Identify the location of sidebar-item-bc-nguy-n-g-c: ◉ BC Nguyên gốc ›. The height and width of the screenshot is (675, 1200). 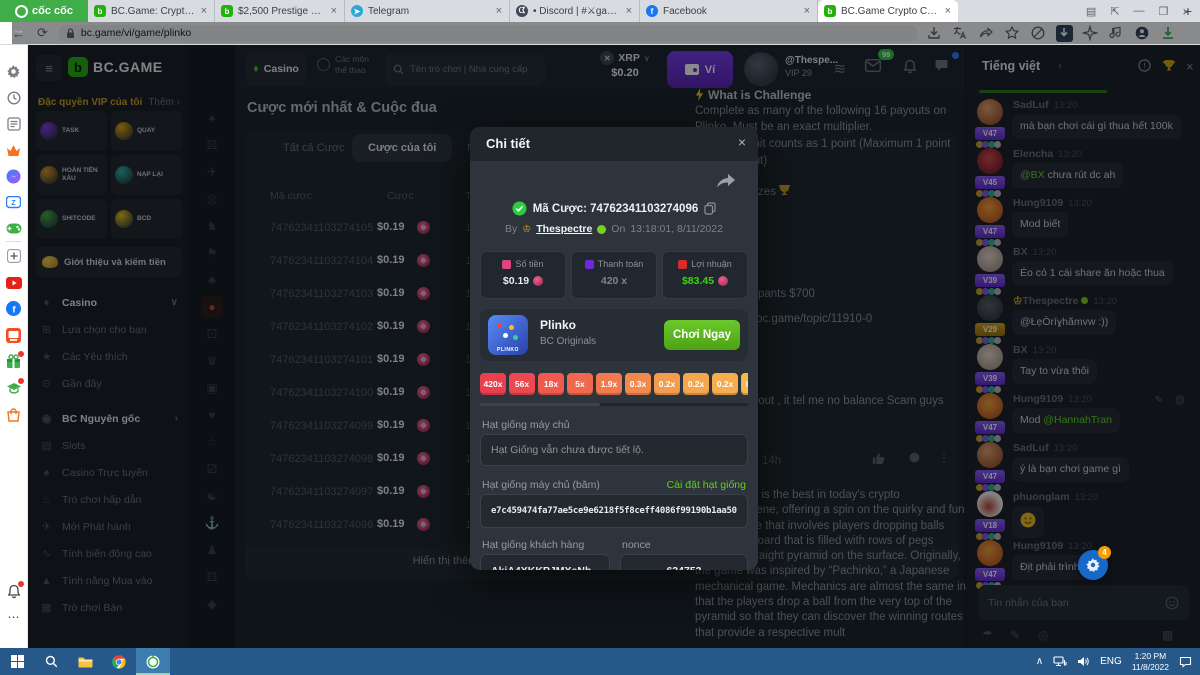
(109, 418).